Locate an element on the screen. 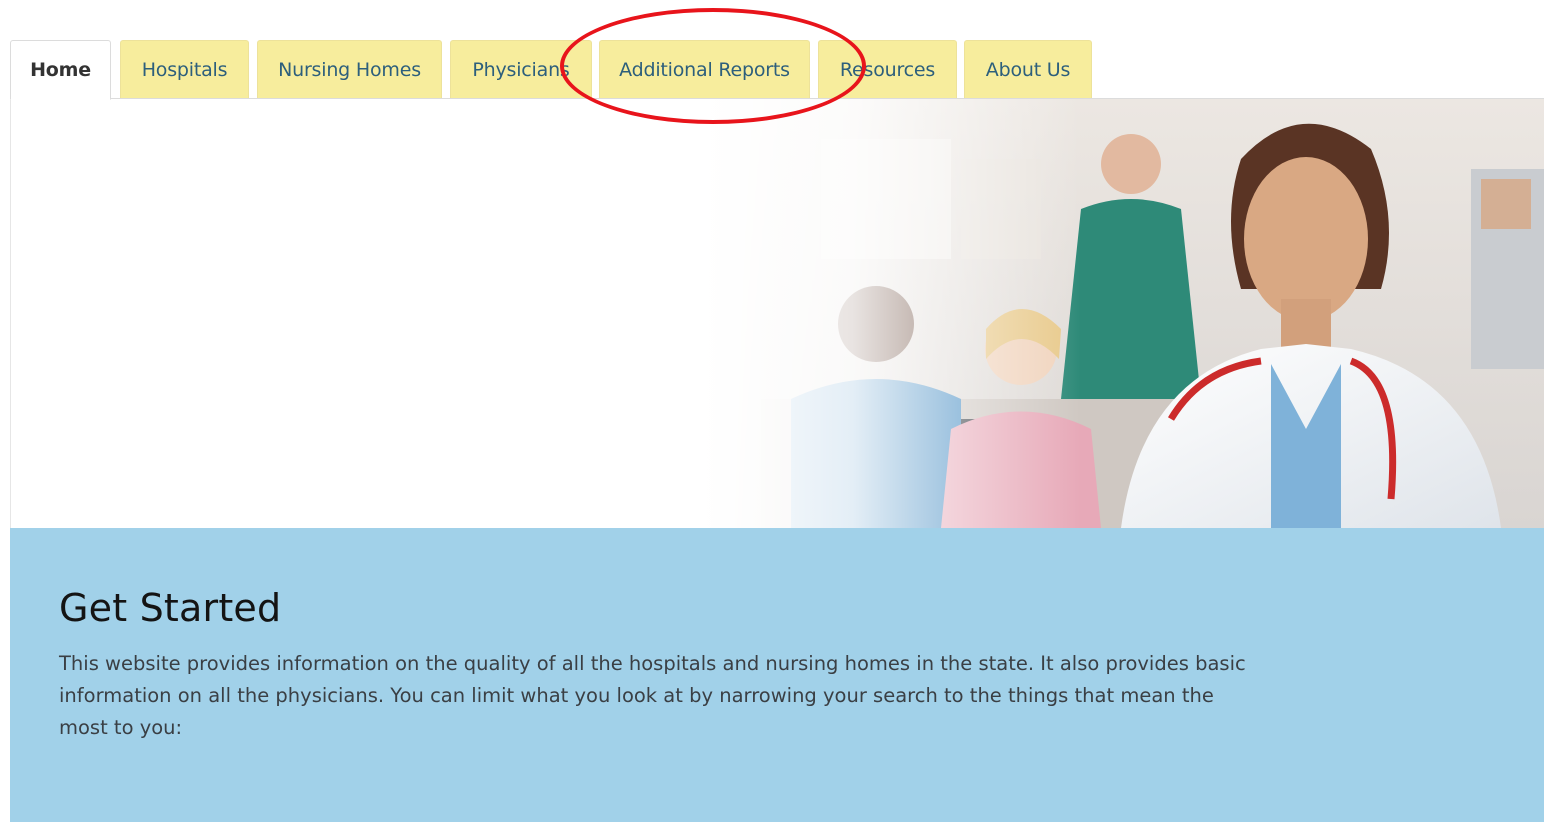 This screenshot has height=822, width=1544. tab-resources-label: Resources is located at coordinates (887, 70).